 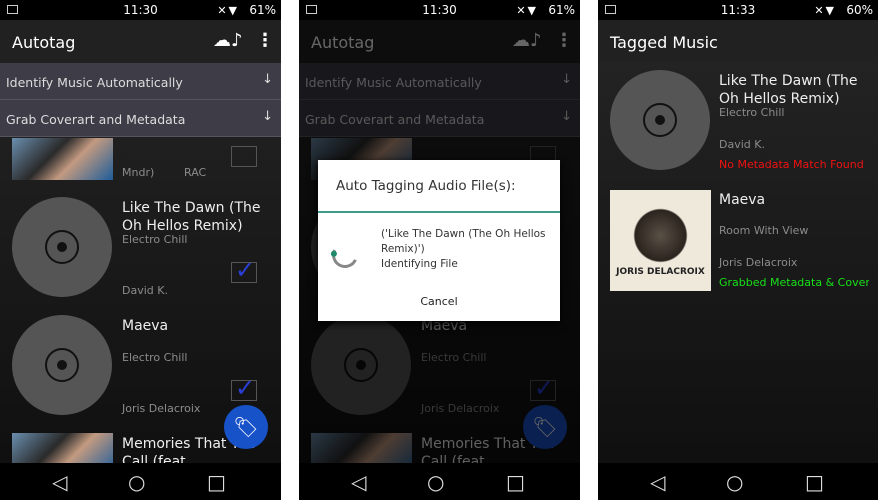 I want to click on page-title: Tagged Music, so click(x=664, y=42).